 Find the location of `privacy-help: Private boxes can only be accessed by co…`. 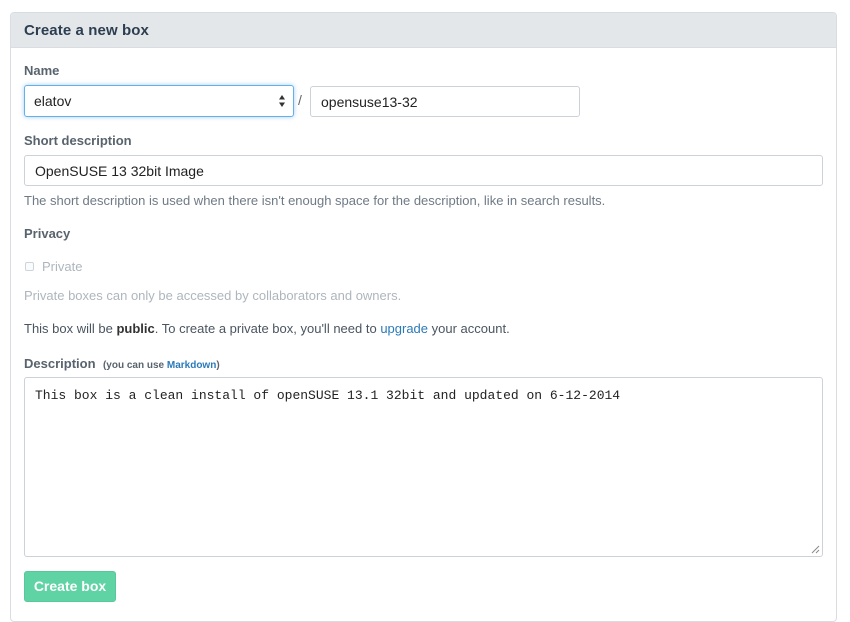

privacy-help: Private boxes can only be accessed by co… is located at coordinates (213, 295).